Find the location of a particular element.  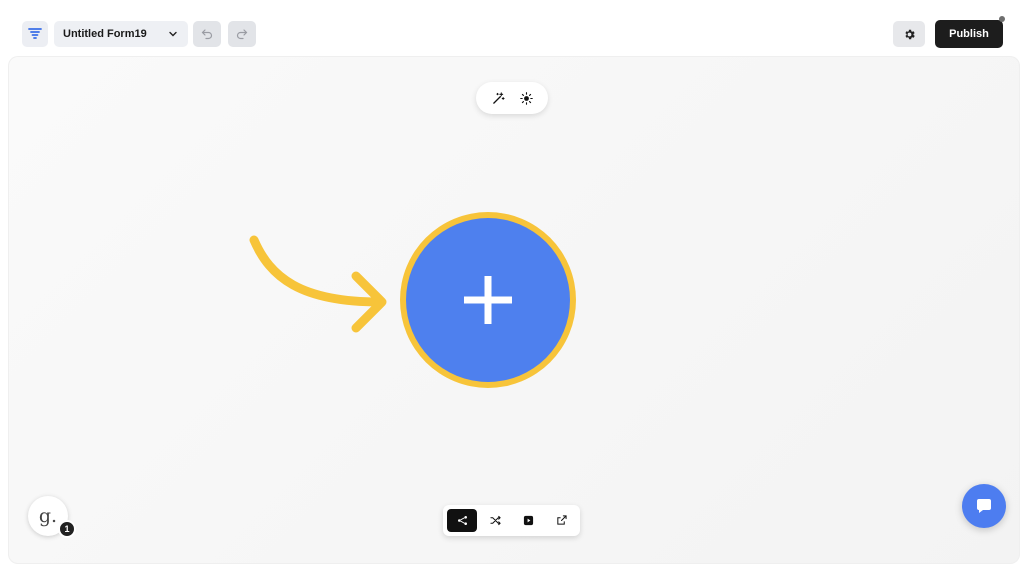

settings-button is located at coordinates (909, 34).